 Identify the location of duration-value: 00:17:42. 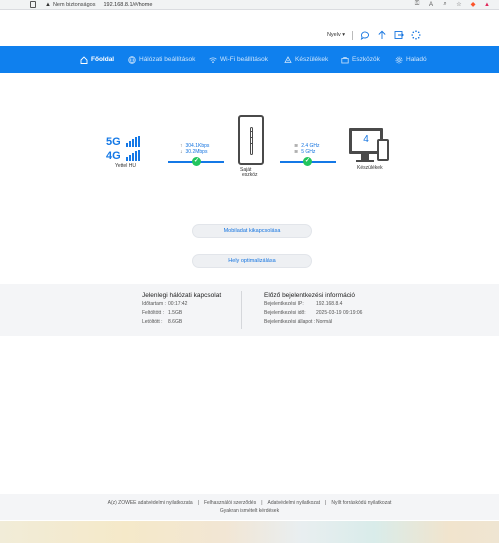
(178, 304).